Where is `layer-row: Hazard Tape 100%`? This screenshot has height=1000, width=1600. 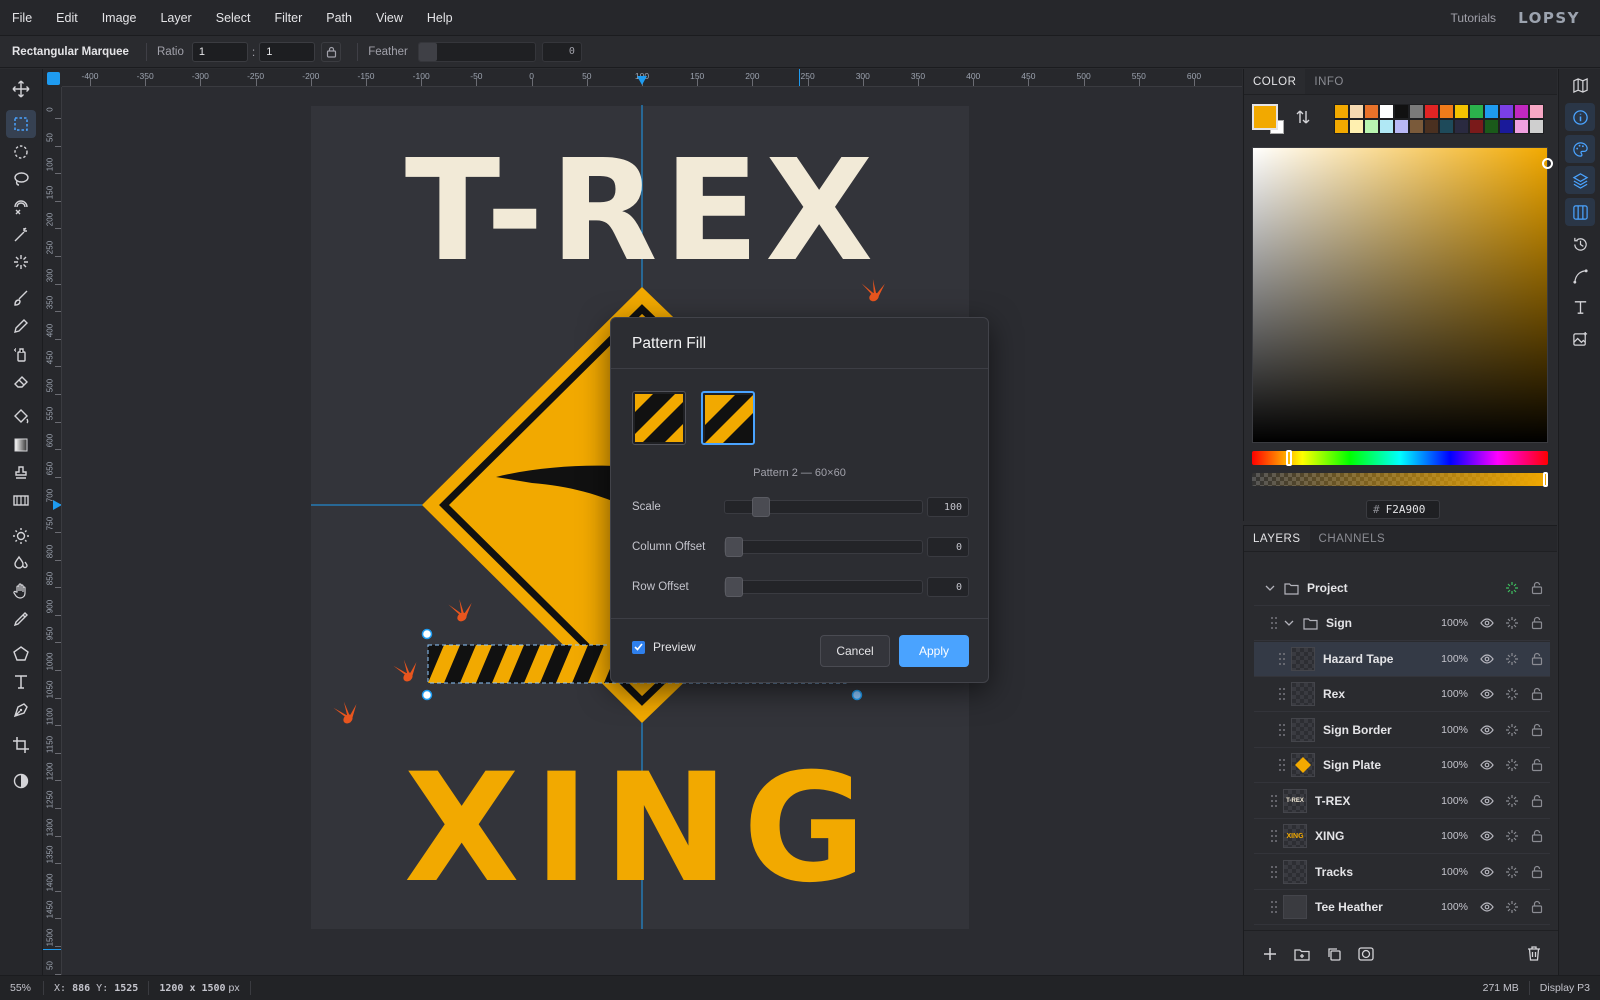
layer-row: Hazard Tape 100% is located at coordinates (1402, 659).